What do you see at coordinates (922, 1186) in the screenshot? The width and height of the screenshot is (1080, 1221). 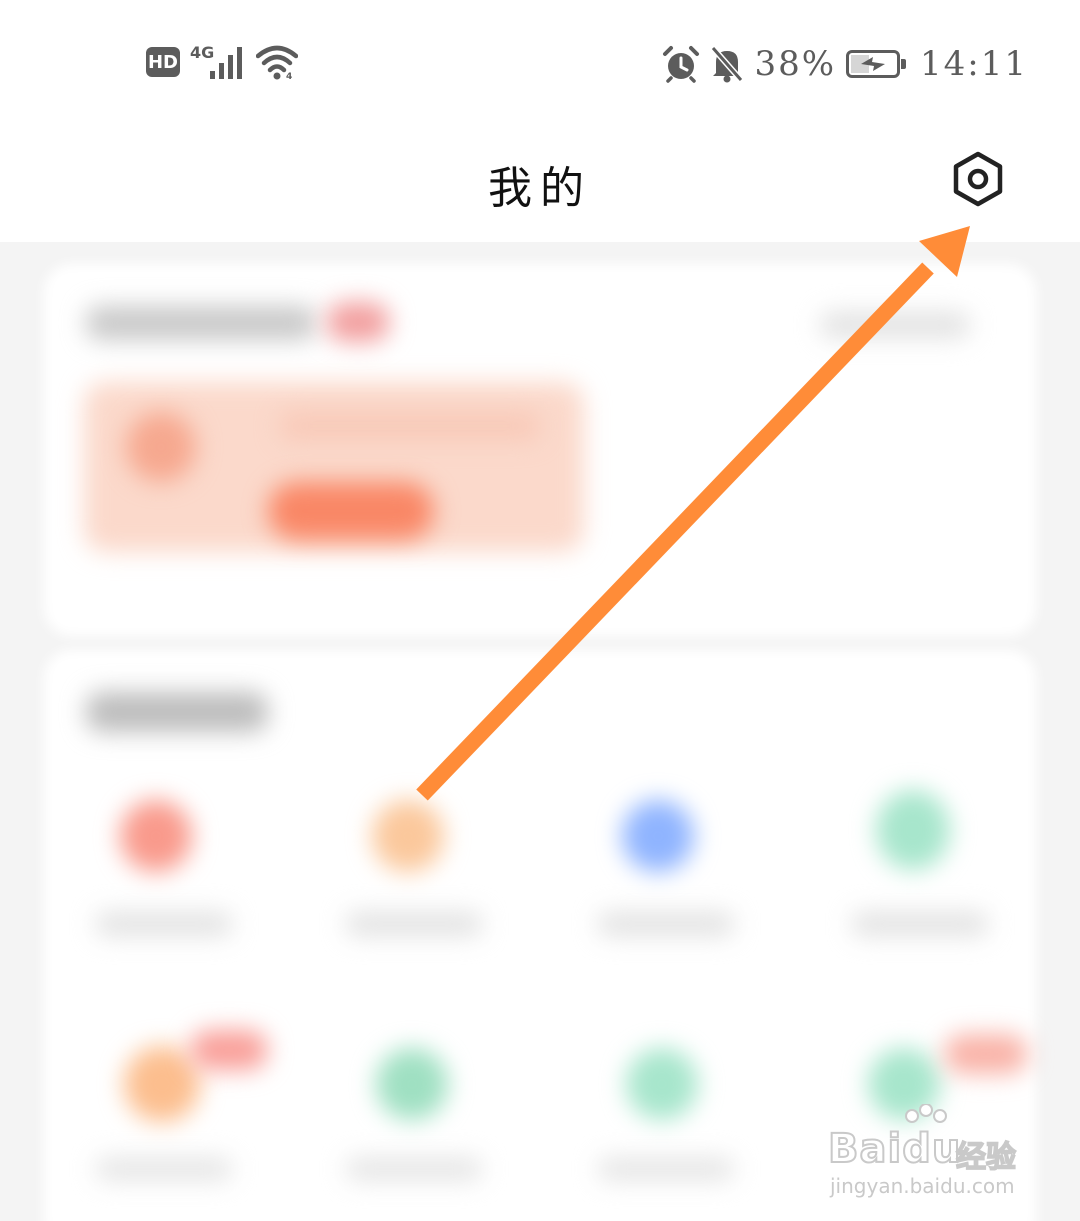 I see `watermark-url: jingyan.baidu.com` at bounding box center [922, 1186].